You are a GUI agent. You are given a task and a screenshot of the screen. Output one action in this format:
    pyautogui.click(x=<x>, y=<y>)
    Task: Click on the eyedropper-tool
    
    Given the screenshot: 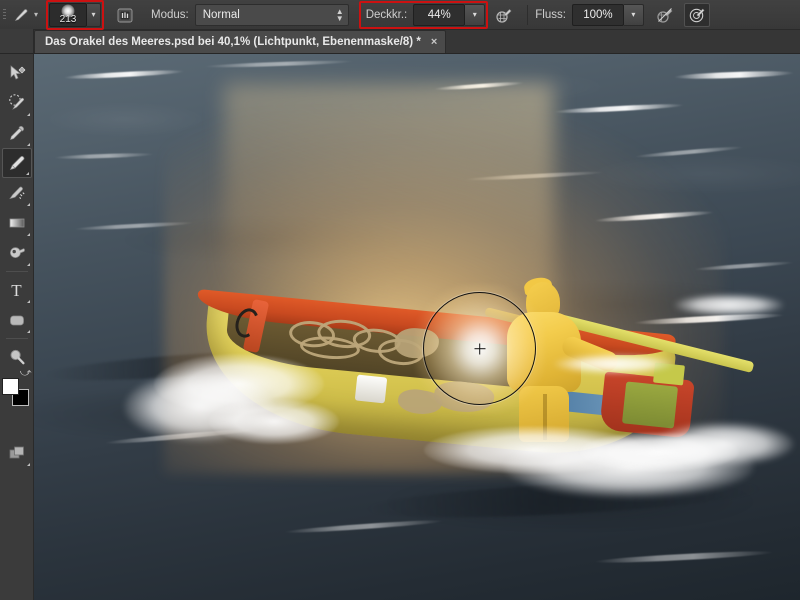 What is the action you would take?
    pyautogui.click(x=17, y=133)
    